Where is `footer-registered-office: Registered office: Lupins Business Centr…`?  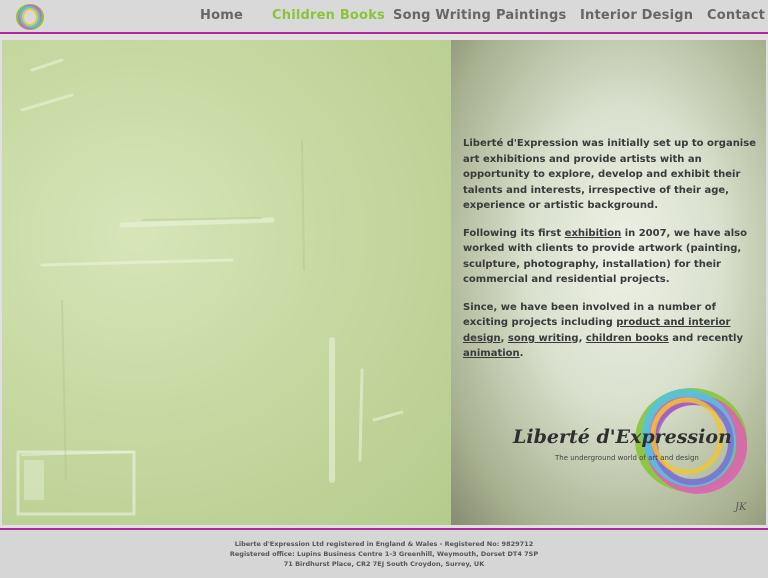
footer-registered-office: Registered office: Lupins Business Centr… is located at coordinates (384, 554).